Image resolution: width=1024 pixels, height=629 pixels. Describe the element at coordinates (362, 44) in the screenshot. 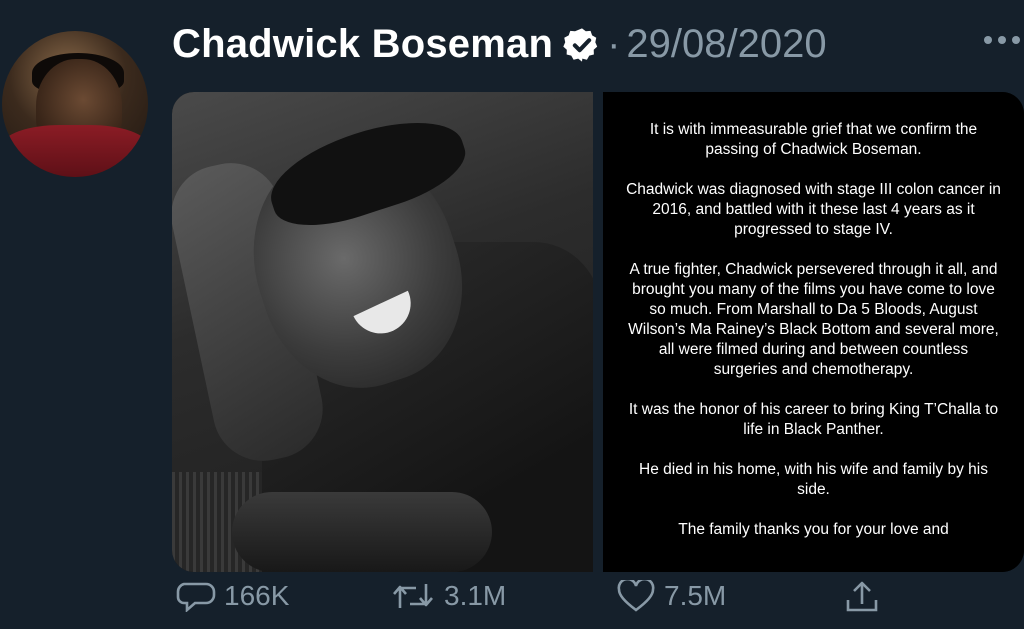

I see `author-name: Chadwick Boseman` at that location.